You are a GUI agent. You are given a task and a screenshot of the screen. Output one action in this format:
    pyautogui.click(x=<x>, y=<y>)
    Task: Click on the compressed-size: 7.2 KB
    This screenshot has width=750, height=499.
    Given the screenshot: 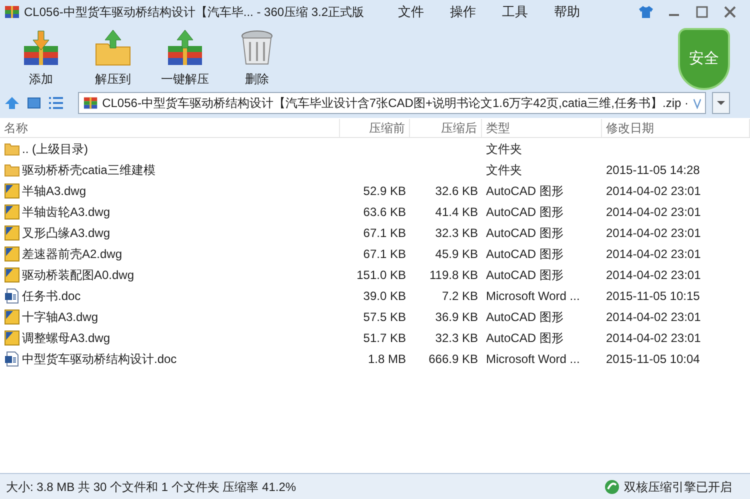 What is the action you would take?
    pyautogui.click(x=460, y=295)
    